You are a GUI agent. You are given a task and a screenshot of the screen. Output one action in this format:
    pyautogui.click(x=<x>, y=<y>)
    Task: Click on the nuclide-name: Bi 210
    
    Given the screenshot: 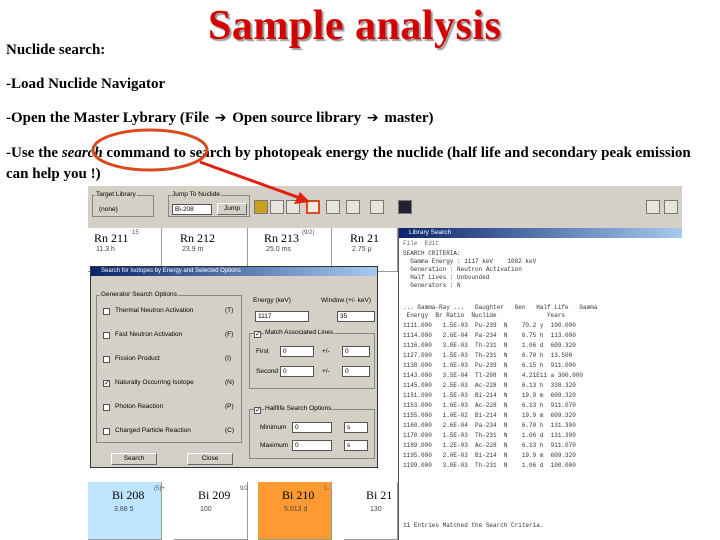 What is the action you would take?
    pyautogui.click(x=298, y=495)
    